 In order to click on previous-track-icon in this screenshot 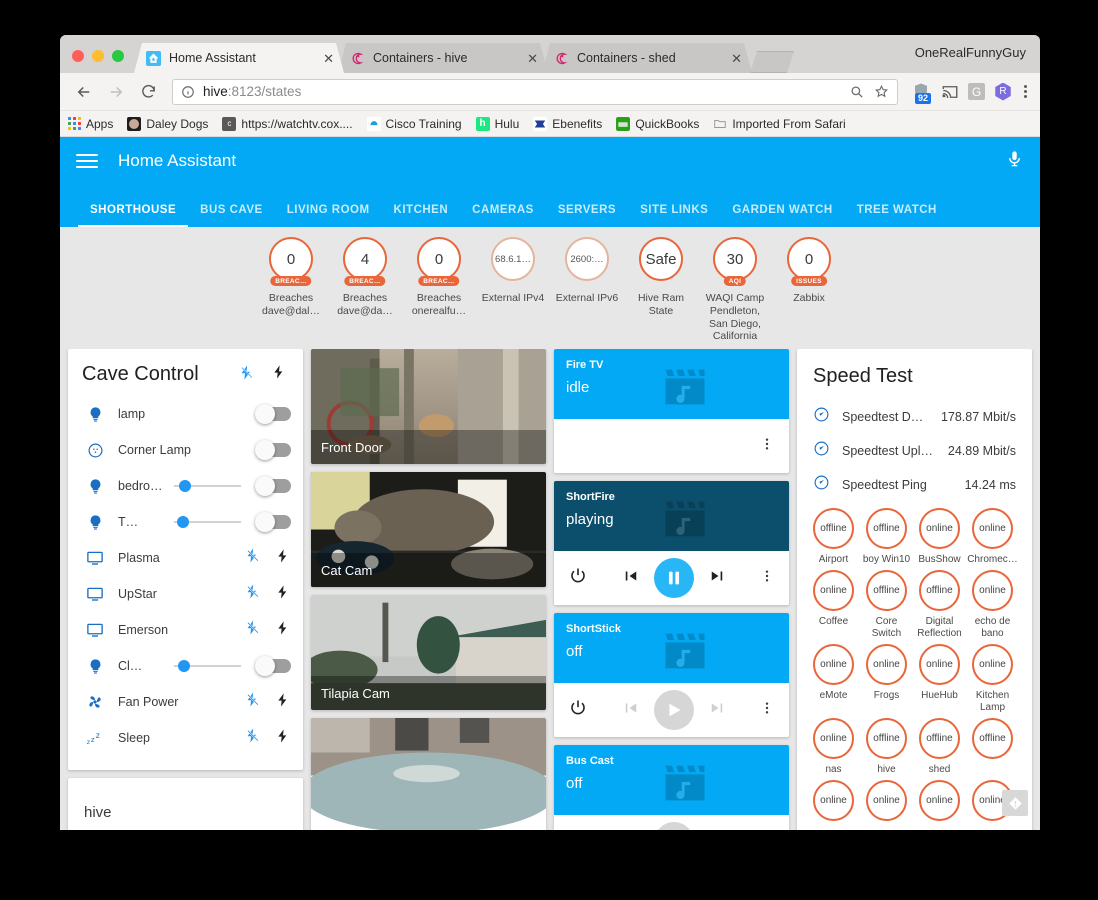, I will do `click(631, 578)`.